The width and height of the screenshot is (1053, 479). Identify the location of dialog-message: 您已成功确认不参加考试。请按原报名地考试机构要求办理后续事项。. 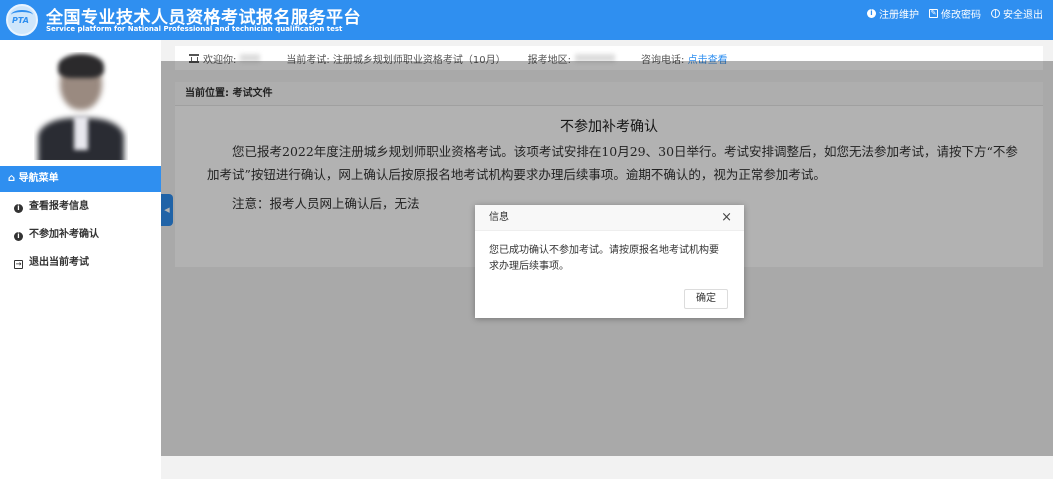
(604, 258).